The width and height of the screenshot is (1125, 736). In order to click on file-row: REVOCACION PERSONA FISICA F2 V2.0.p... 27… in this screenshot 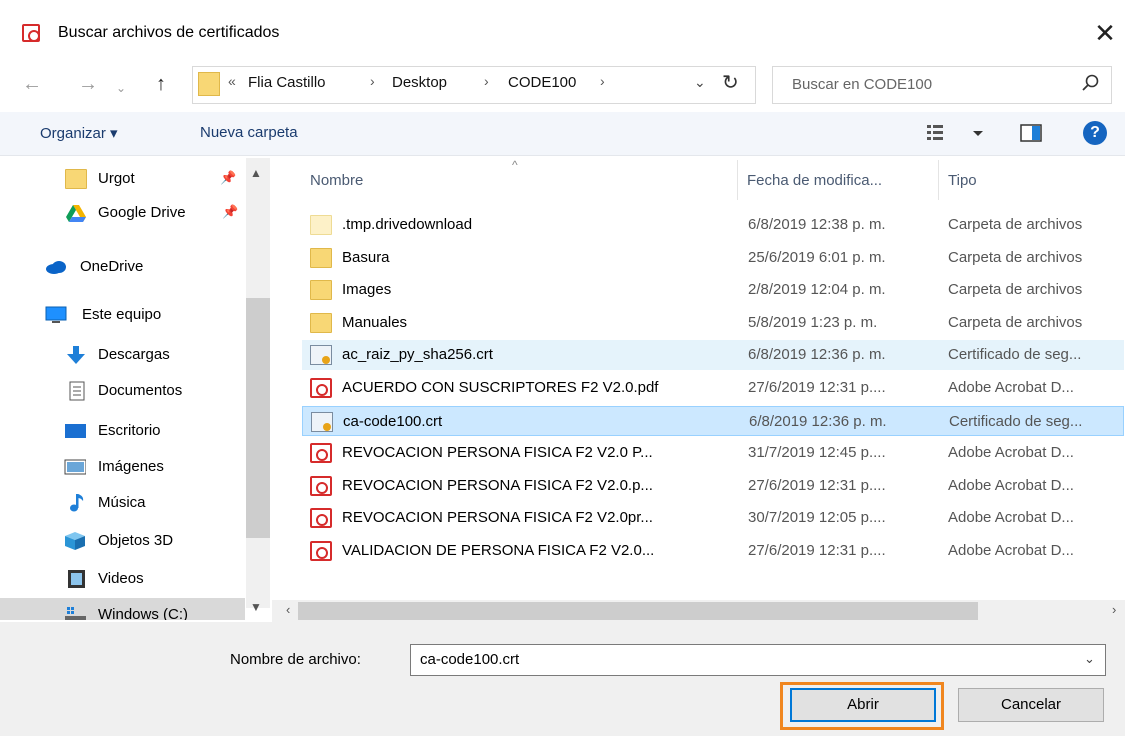, I will do `click(713, 486)`.